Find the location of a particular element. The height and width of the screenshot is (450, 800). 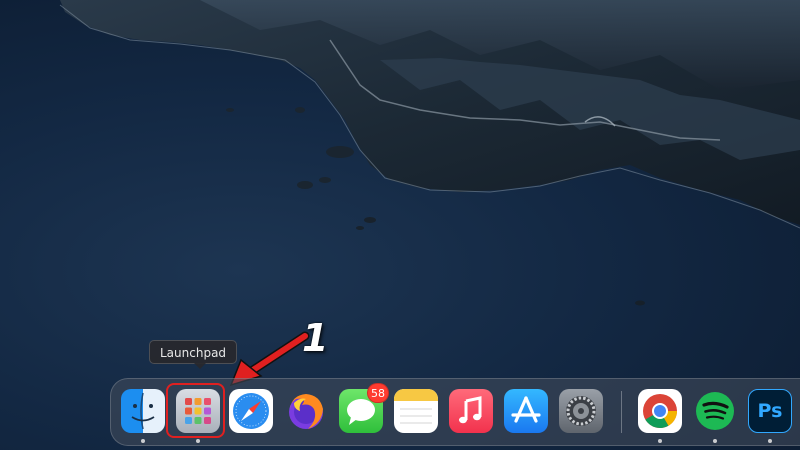

dock-item-music is located at coordinates (471, 411).